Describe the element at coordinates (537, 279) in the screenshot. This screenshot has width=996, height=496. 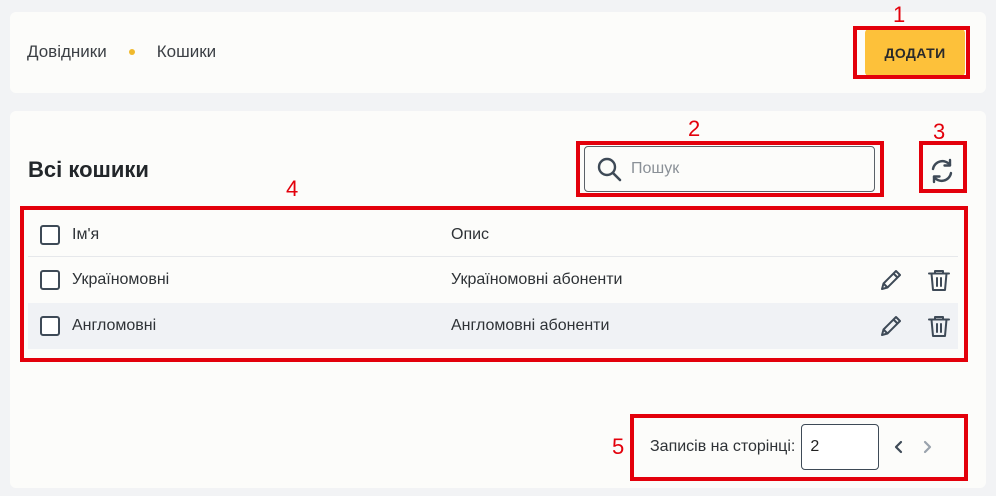
I see `row-description: Україномовні абоненти` at that location.